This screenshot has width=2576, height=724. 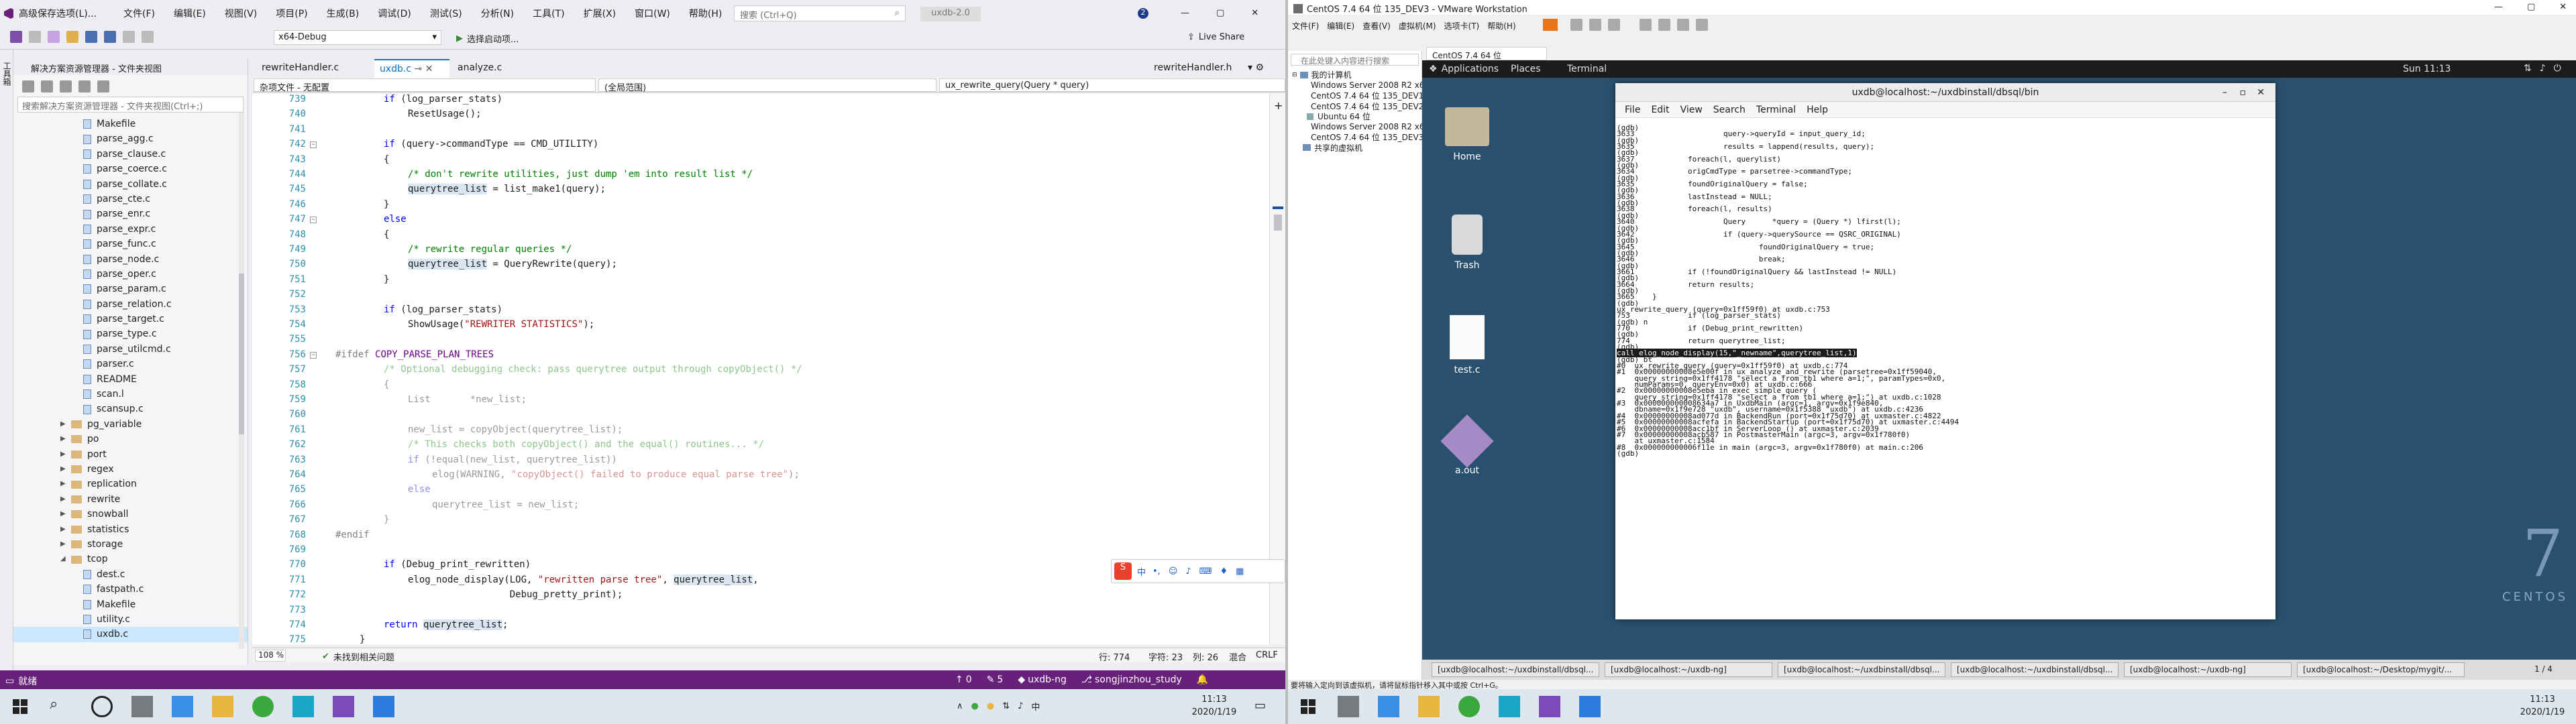 What do you see at coordinates (130, 409) in the screenshot?
I see `tree-item: scansup.c` at bounding box center [130, 409].